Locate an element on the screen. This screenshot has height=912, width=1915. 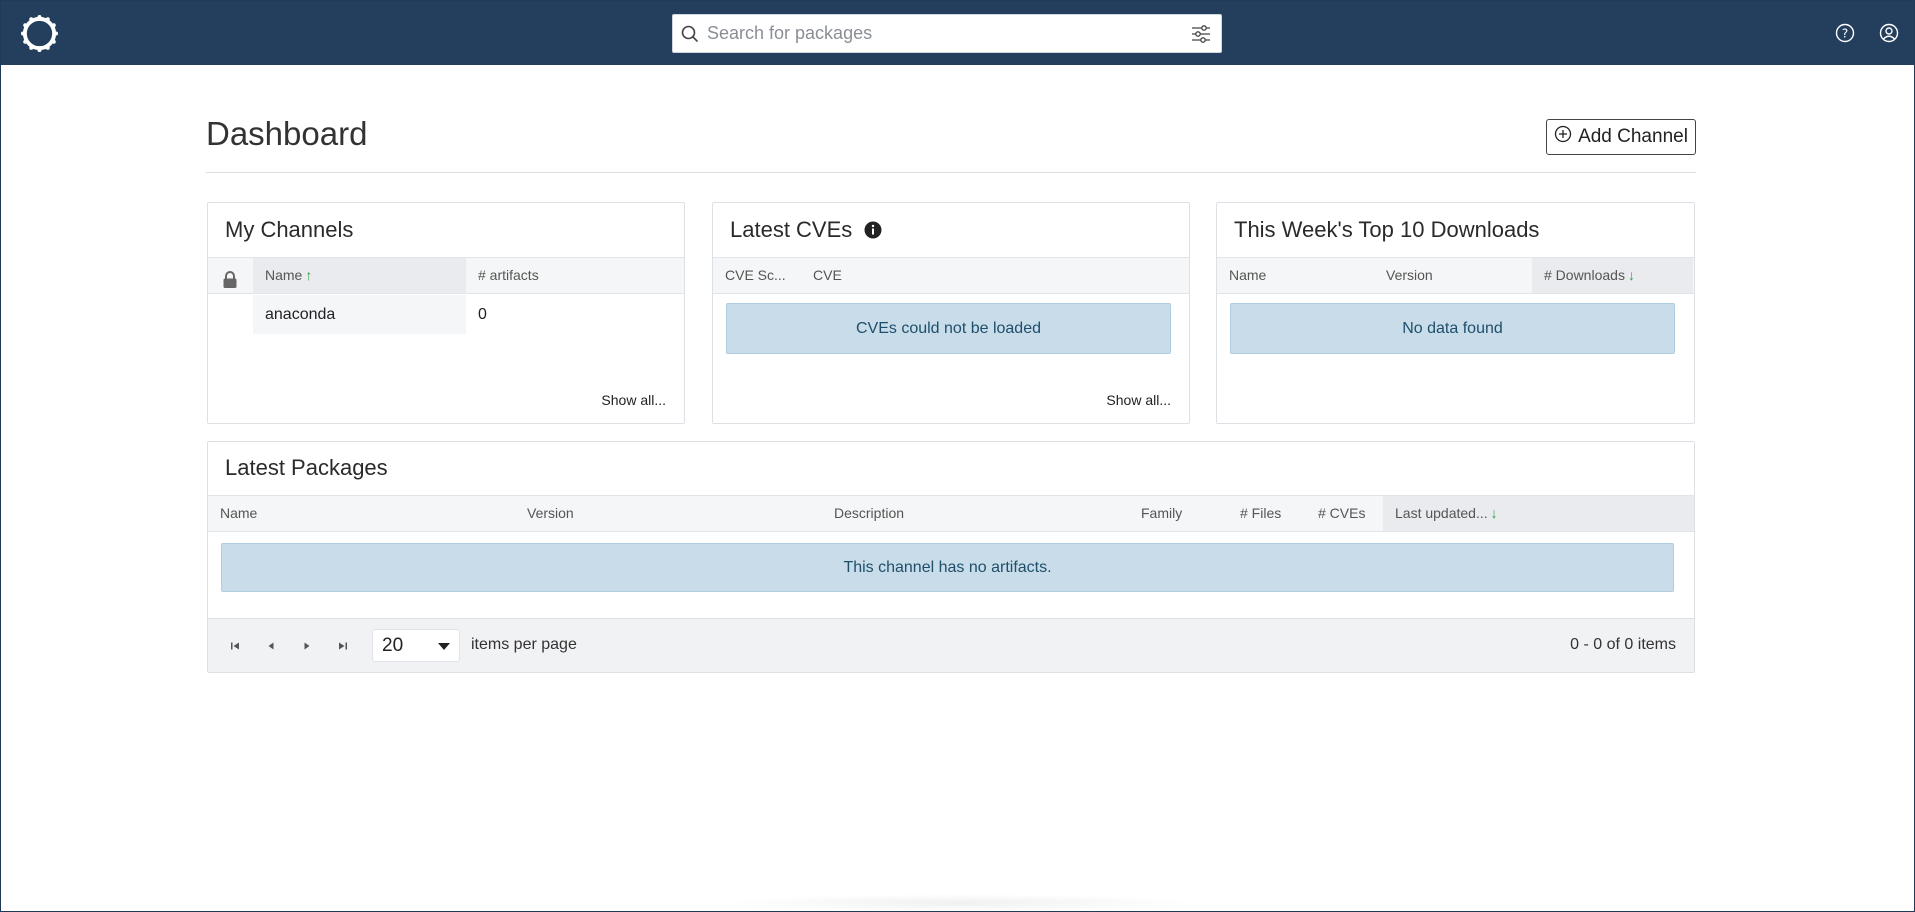
no-data-notice: No data found is located at coordinates (1452, 328).